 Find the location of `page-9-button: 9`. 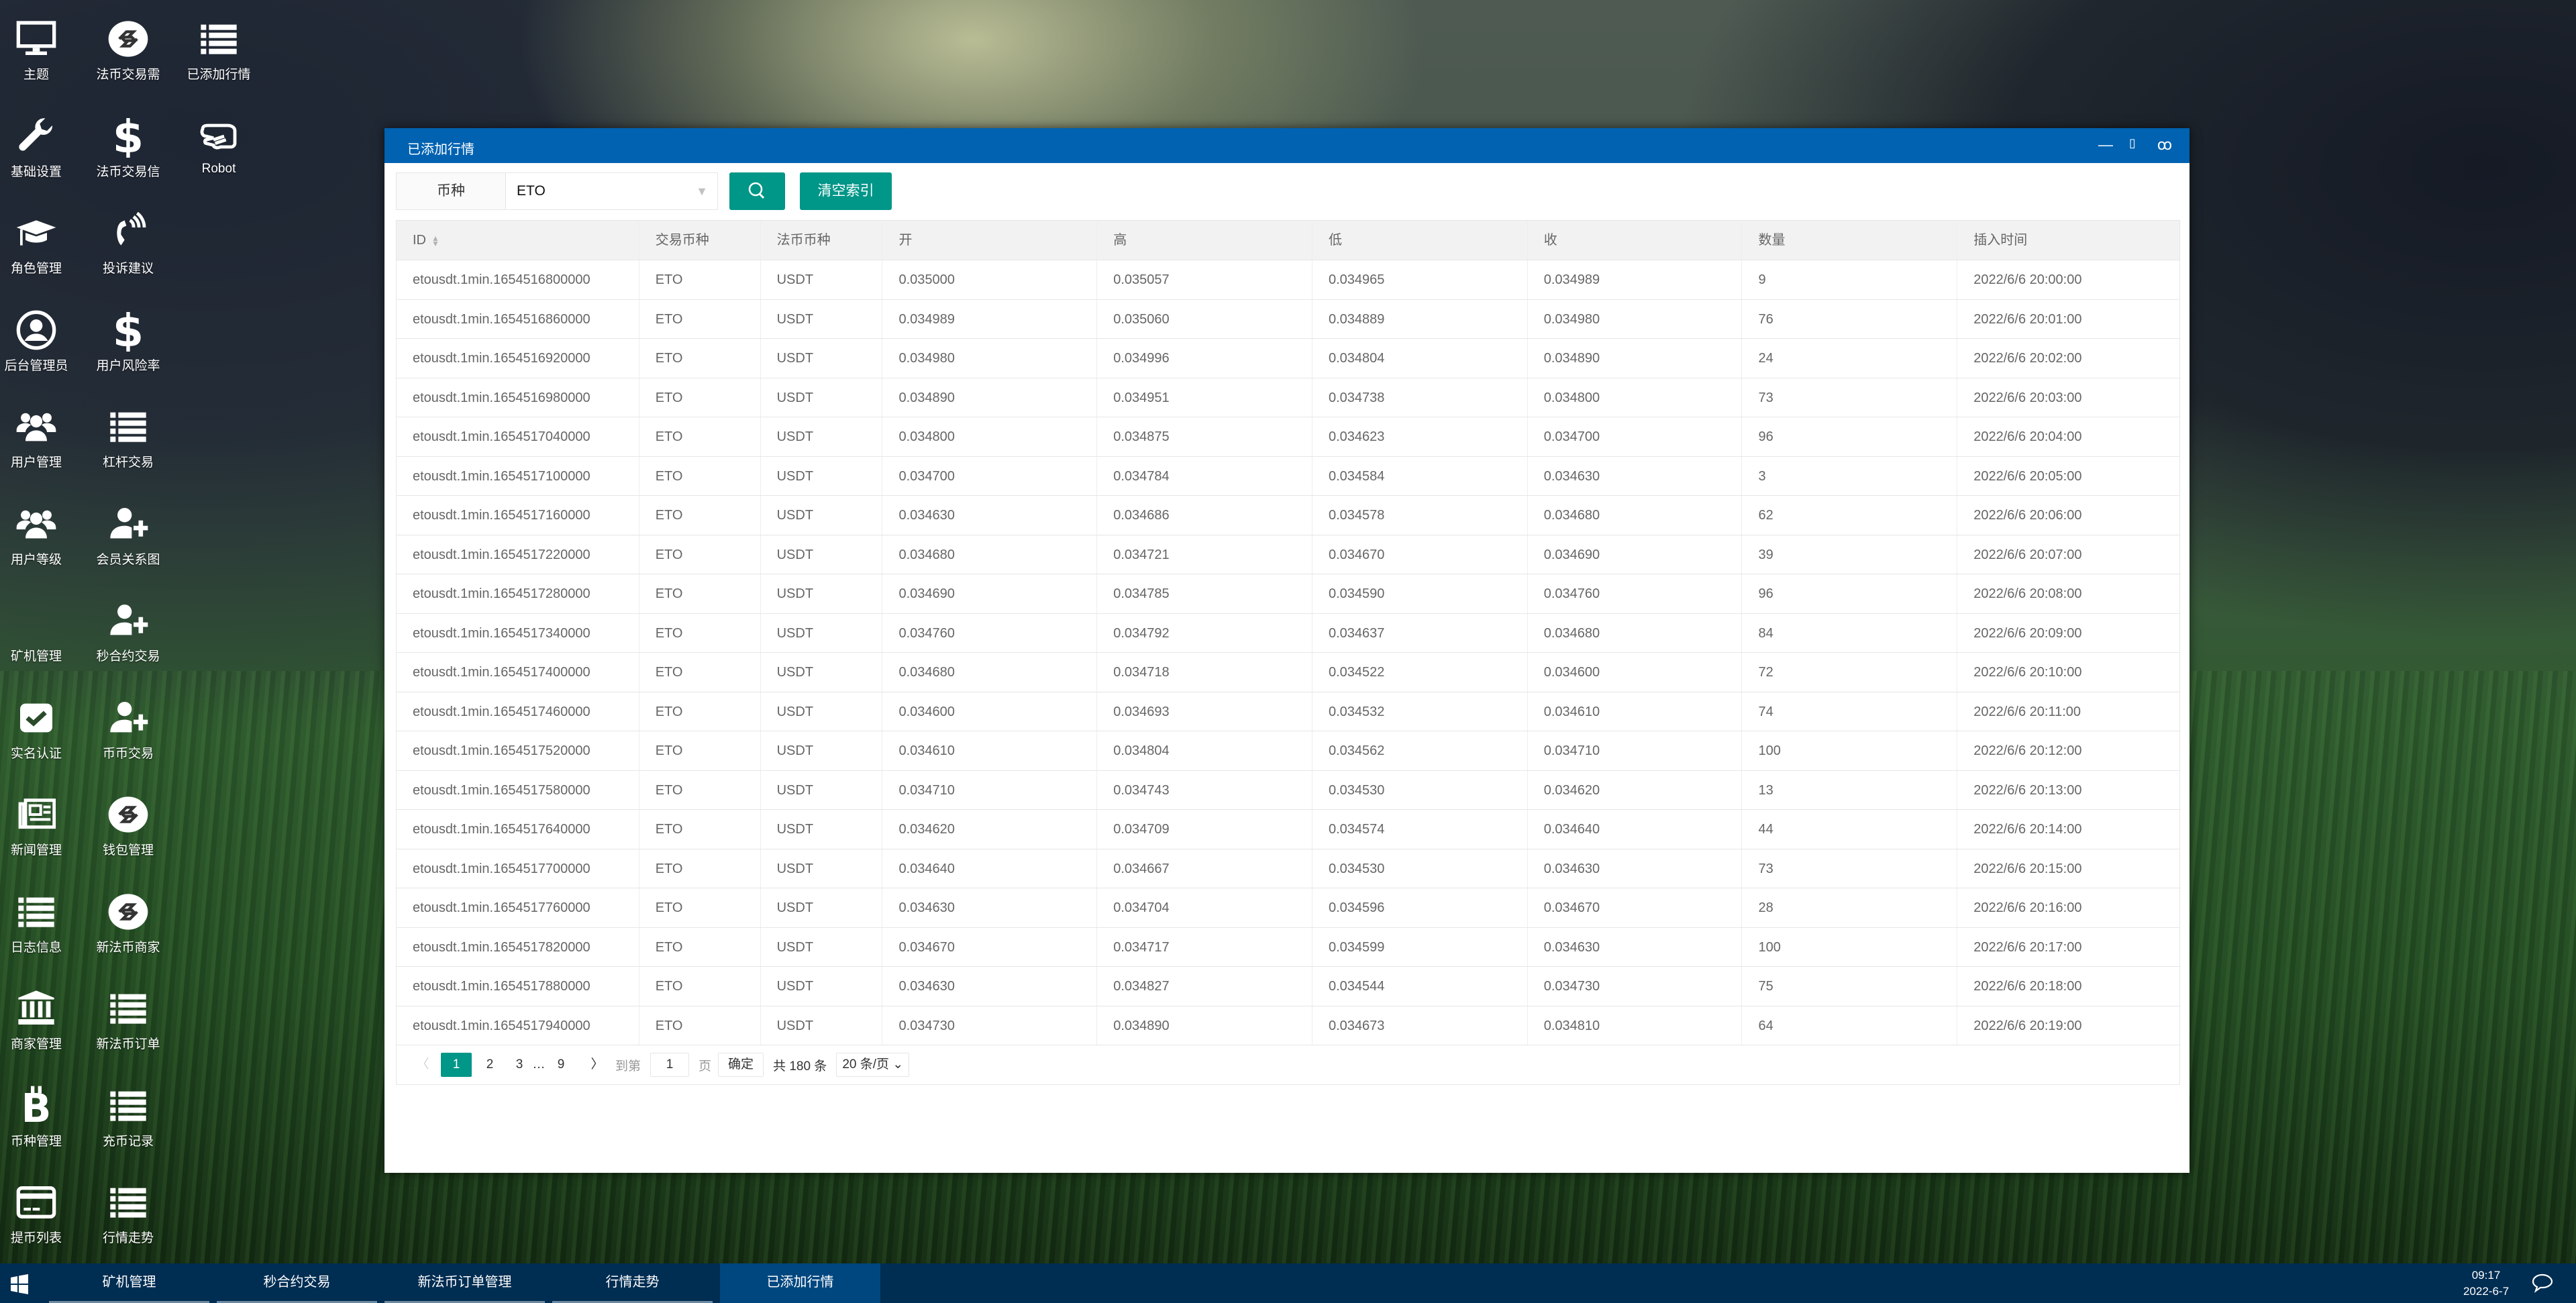

page-9-button: 9 is located at coordinates (561, 1065).